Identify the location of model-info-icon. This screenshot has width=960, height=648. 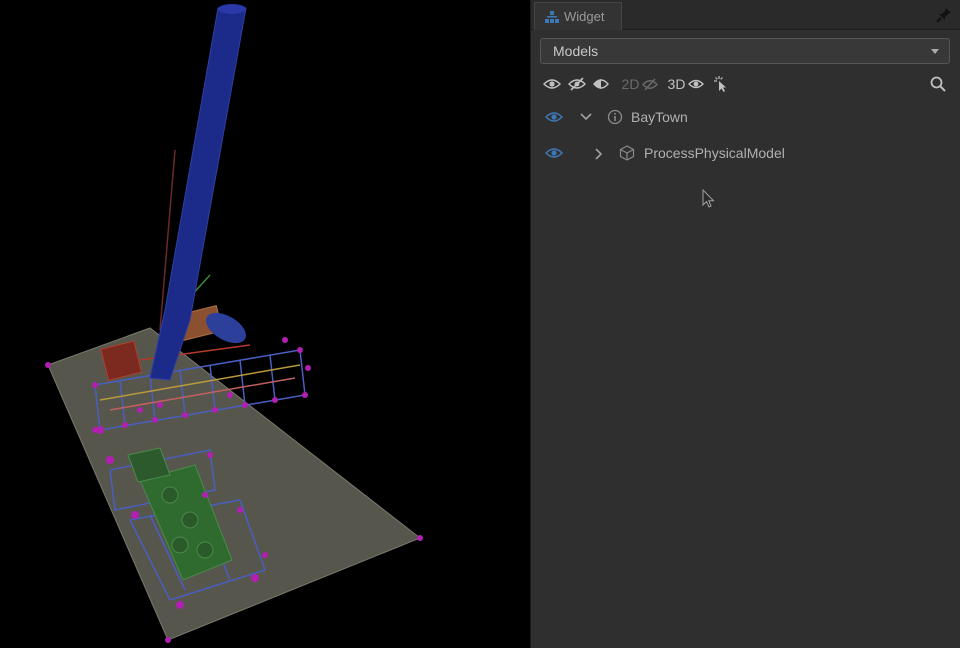
(615, 117).